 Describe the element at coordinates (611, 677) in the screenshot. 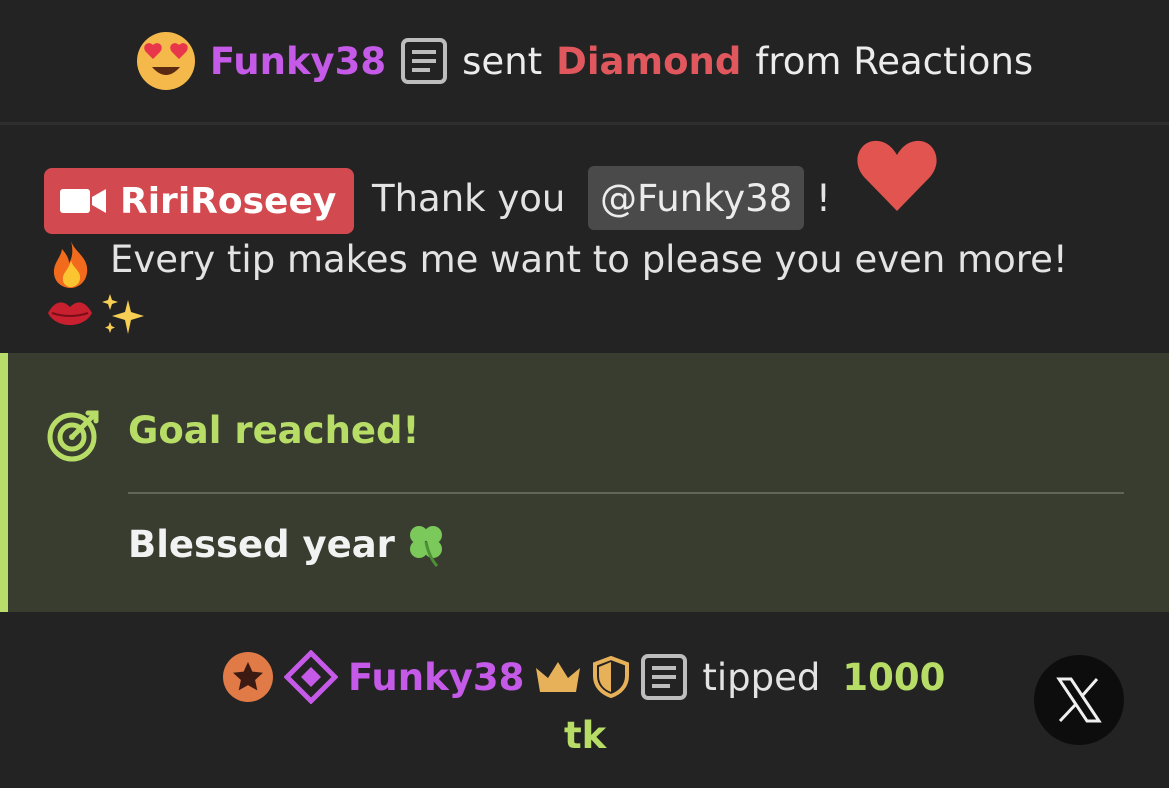

I see `shield-icon` at that location.